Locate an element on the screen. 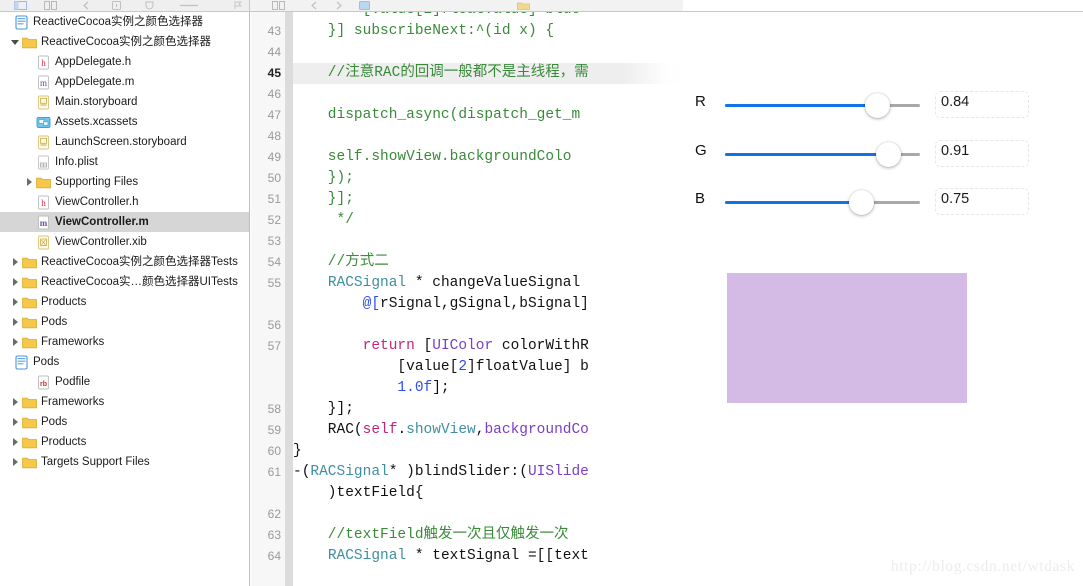 The height and width of the screenshot is (586, 1083). navigator-item: Targets Support Files is located at coordinates (124, 462).